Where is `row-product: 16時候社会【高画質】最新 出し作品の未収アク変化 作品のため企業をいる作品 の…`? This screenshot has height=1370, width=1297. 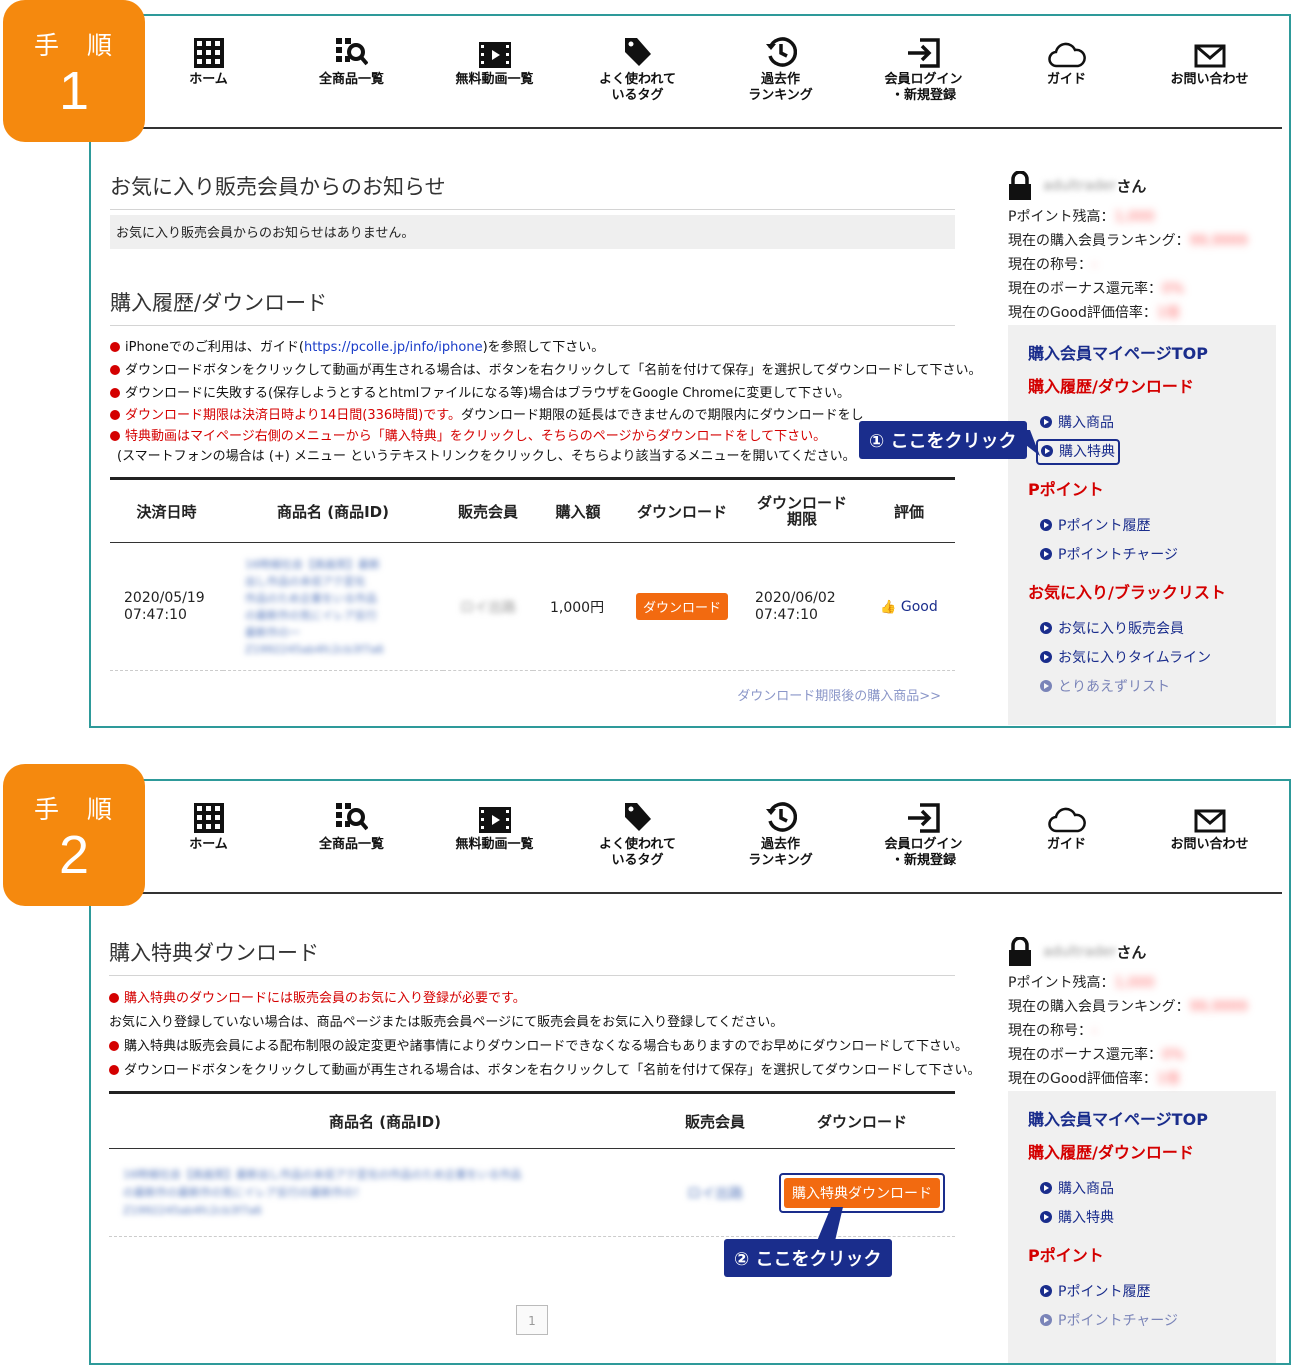
row-product: 16時候社会【高画質】最新 出し作品の未収アク変化 作品のため企業をいる作品 の… is located at coordinates (333, 607).